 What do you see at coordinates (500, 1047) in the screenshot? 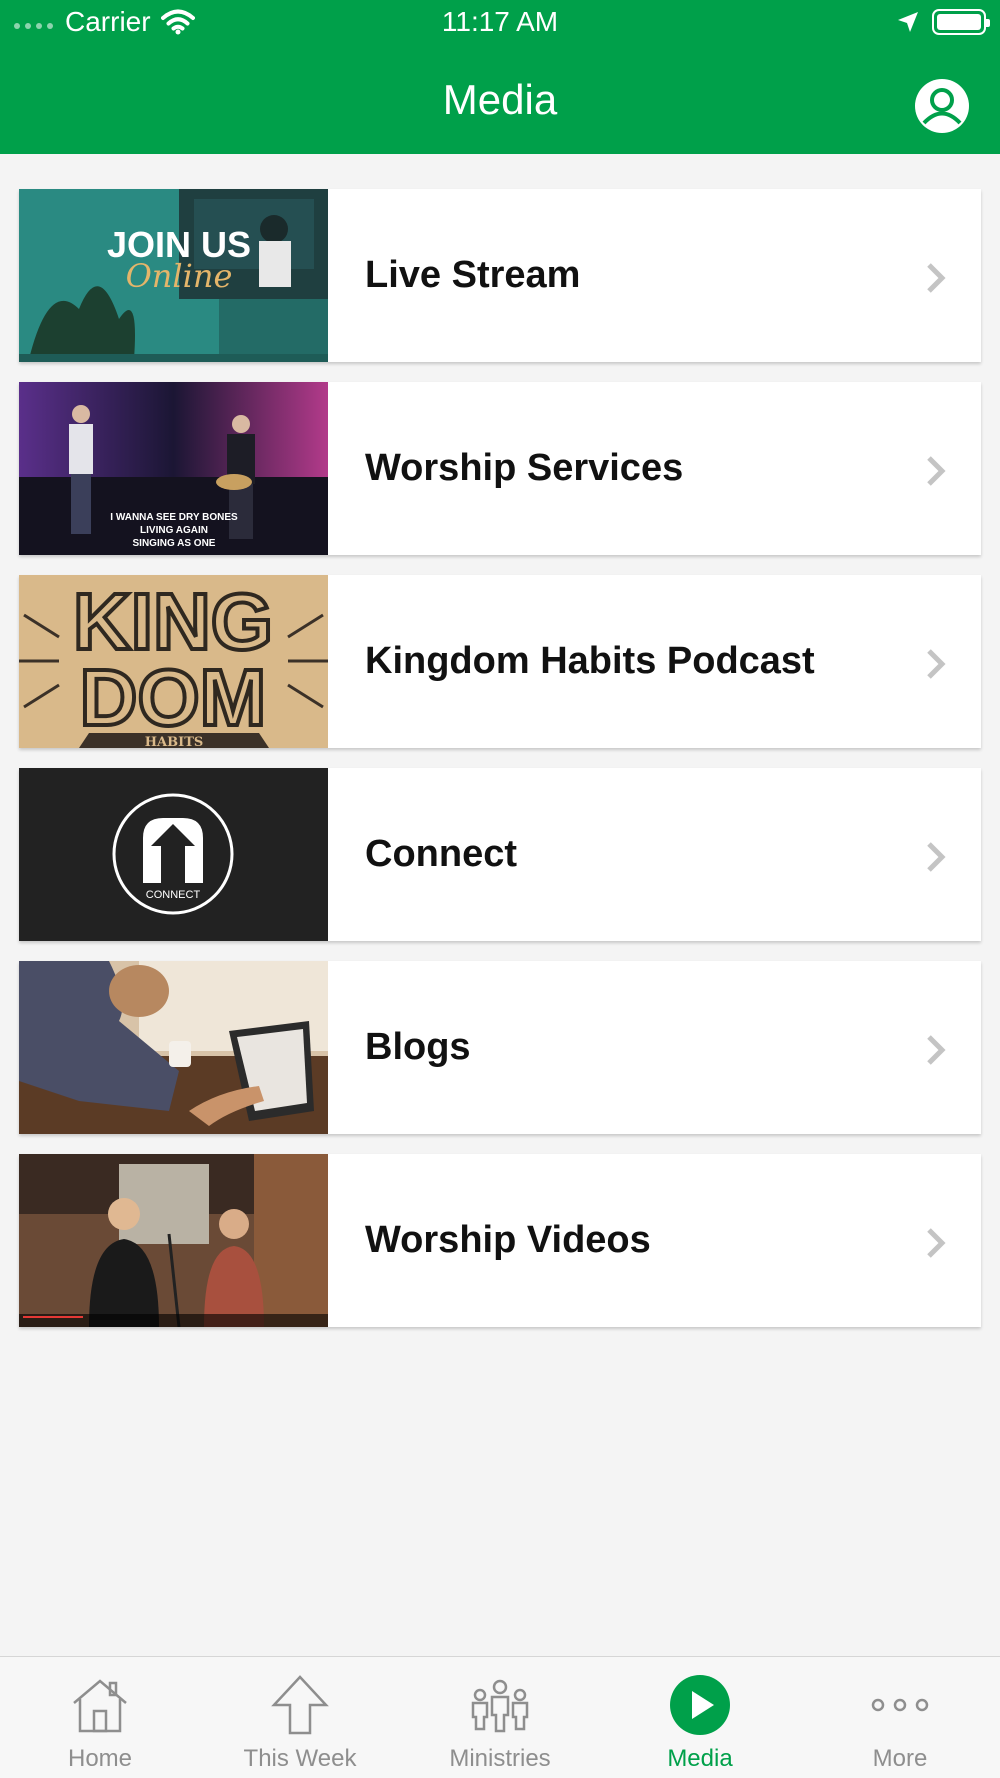
I see `media-item-blogs: Blogs` at bounding box center [500, 1047].